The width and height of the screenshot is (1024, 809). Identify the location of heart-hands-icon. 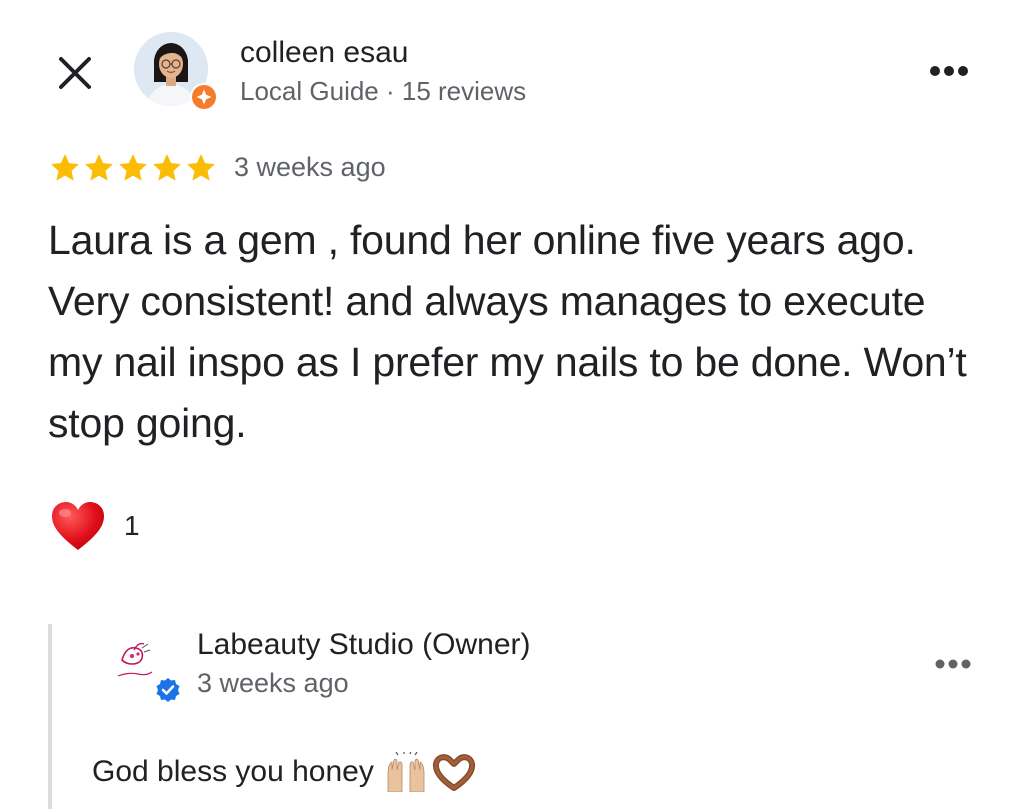
(453, 772).